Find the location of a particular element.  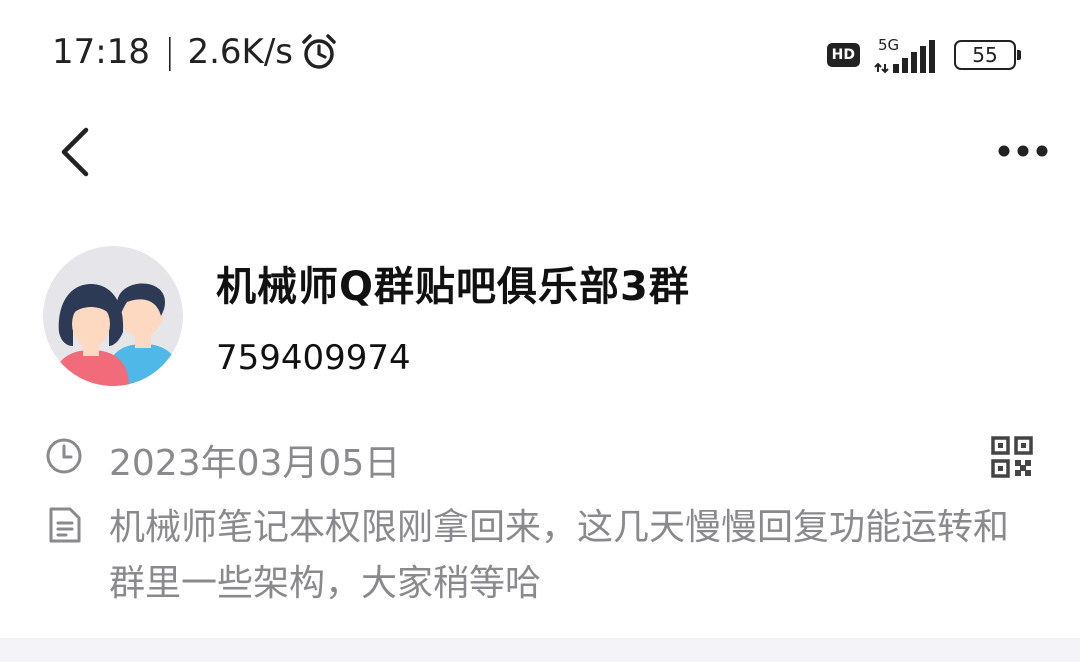

battery-indicator: 55 is located at coordinates (987, 55).